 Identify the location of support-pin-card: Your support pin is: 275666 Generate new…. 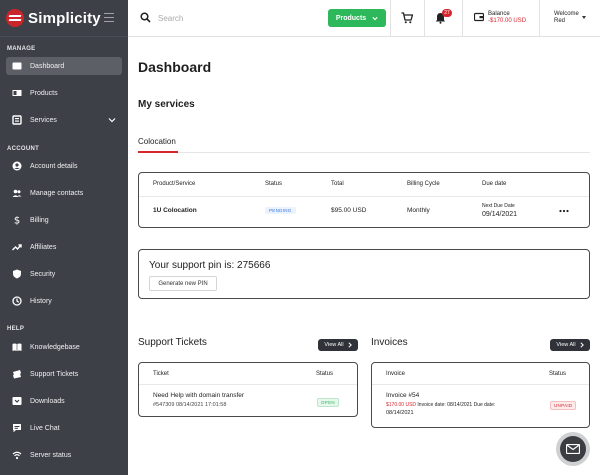
(364, 274).